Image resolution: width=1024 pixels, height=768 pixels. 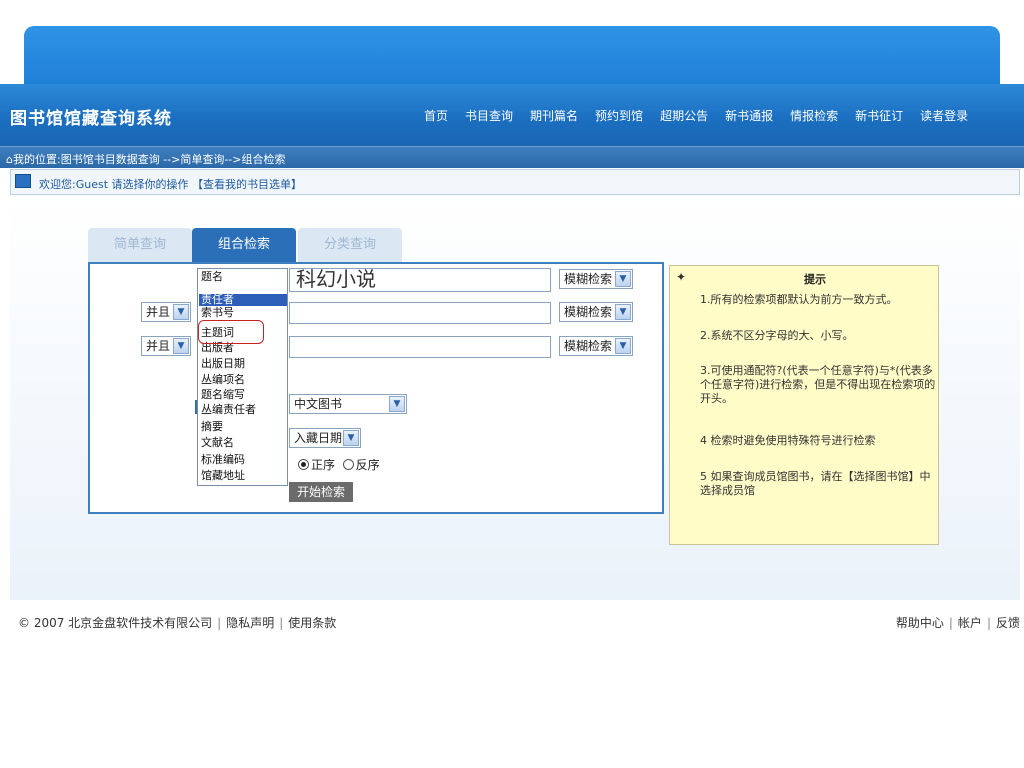 What do you see at coordinates (512, 57) in the screenshot?
I see `top-banner` at bounding box center [512, 57].